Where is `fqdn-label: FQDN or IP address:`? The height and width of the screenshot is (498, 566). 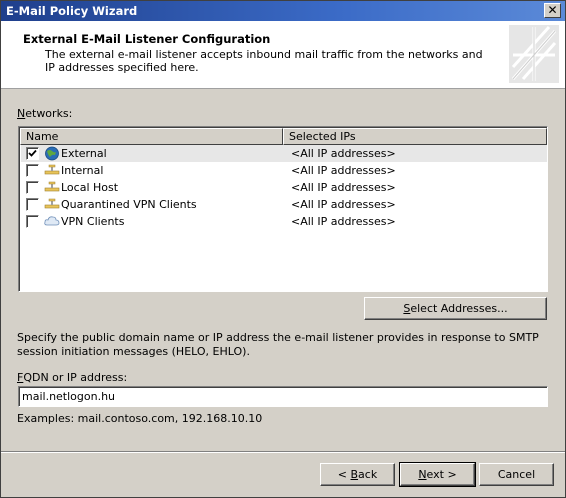 fqdn-label: FQDN or IP address: is located at coordinates (72, 377).